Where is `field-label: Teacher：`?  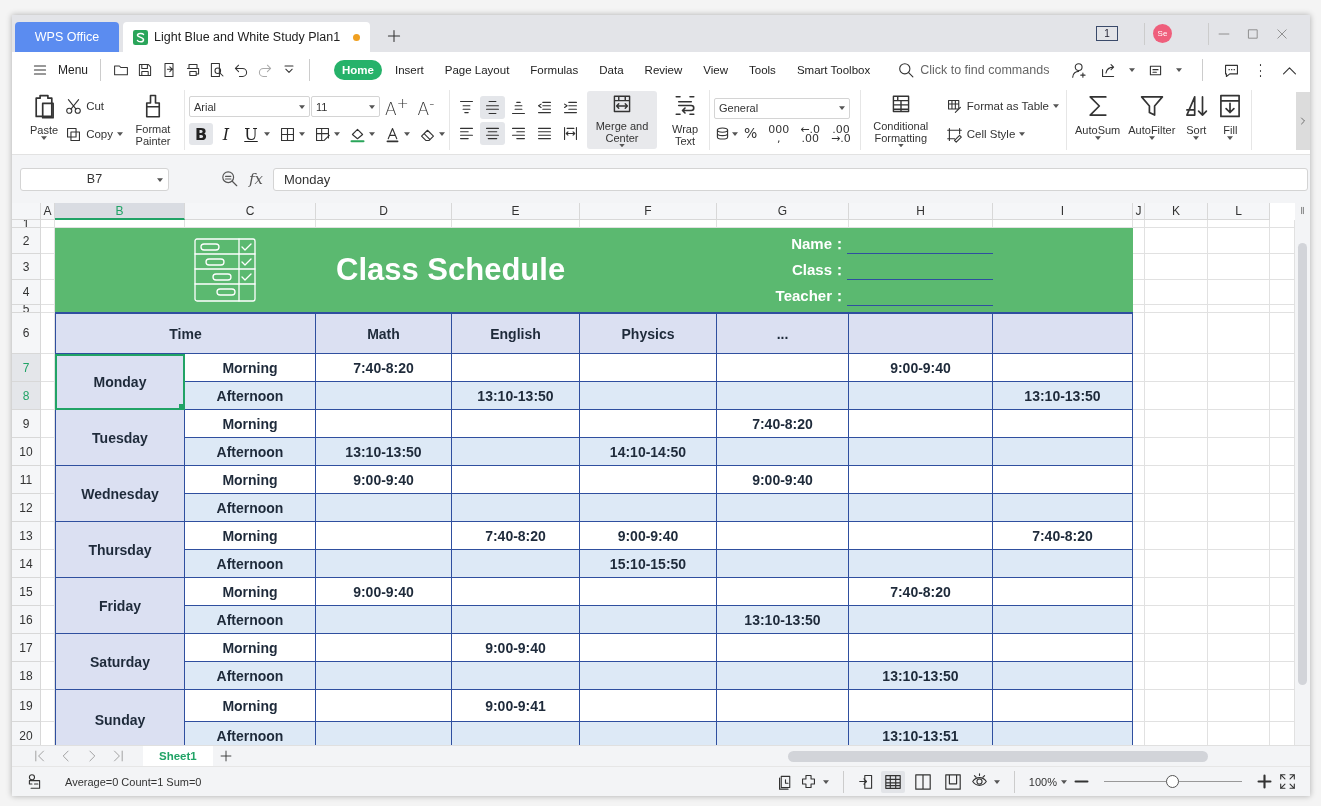
field-label: Teacher： is located at coordinates (811, 296).